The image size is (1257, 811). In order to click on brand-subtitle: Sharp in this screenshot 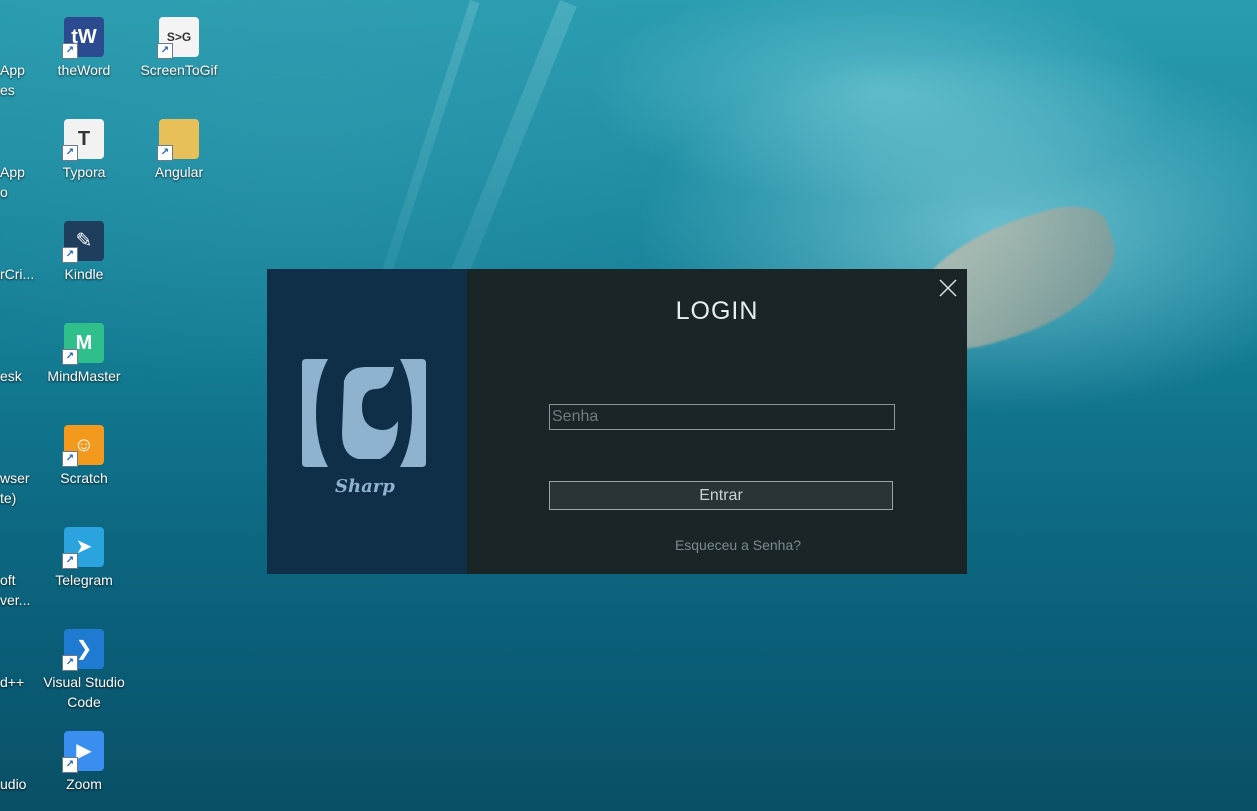, I will do `click(365, 486)`.